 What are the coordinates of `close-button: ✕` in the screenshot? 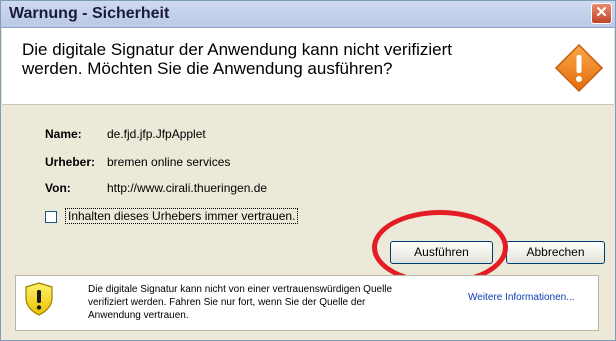 It's located at (601, 13).